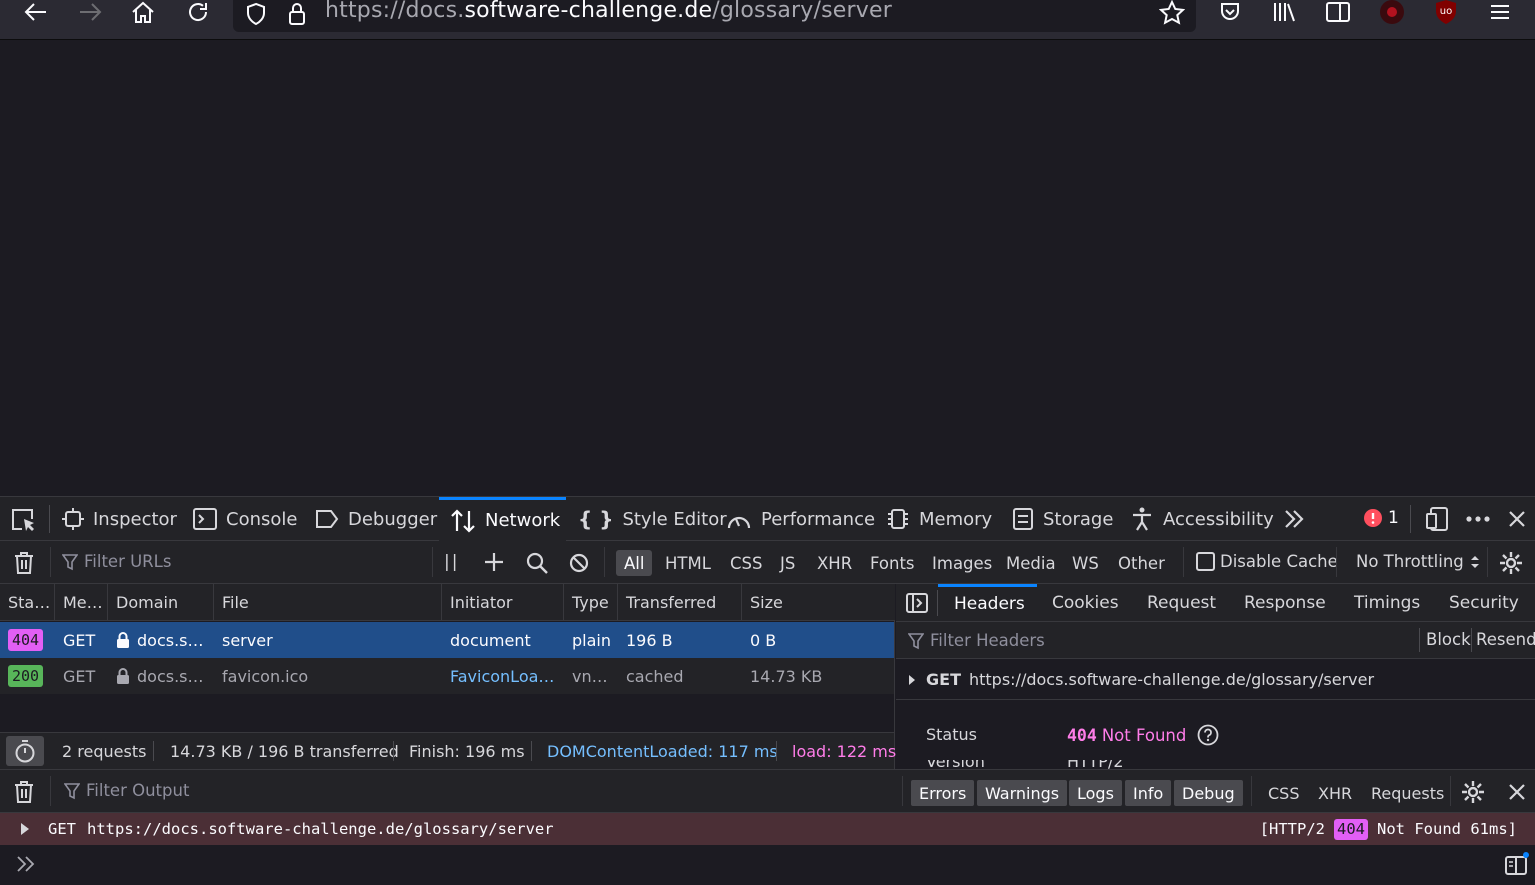  I want to click on filter-xhr: XHR, so click(834, 563).